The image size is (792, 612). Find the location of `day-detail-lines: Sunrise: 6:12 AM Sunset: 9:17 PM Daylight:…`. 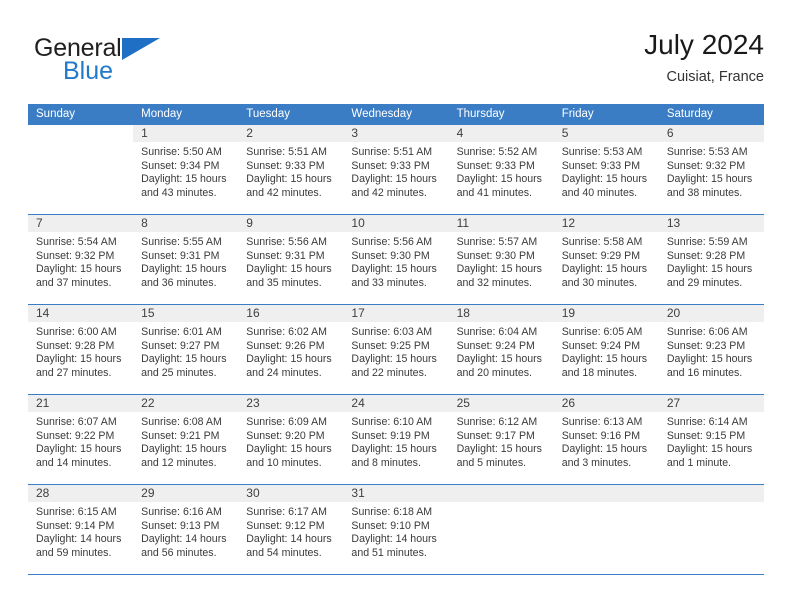

day-detail-lines: Sunrise: 6:12 AM Sunset: 9:17 PM Daylight:… is located at coordinates (501, 441).